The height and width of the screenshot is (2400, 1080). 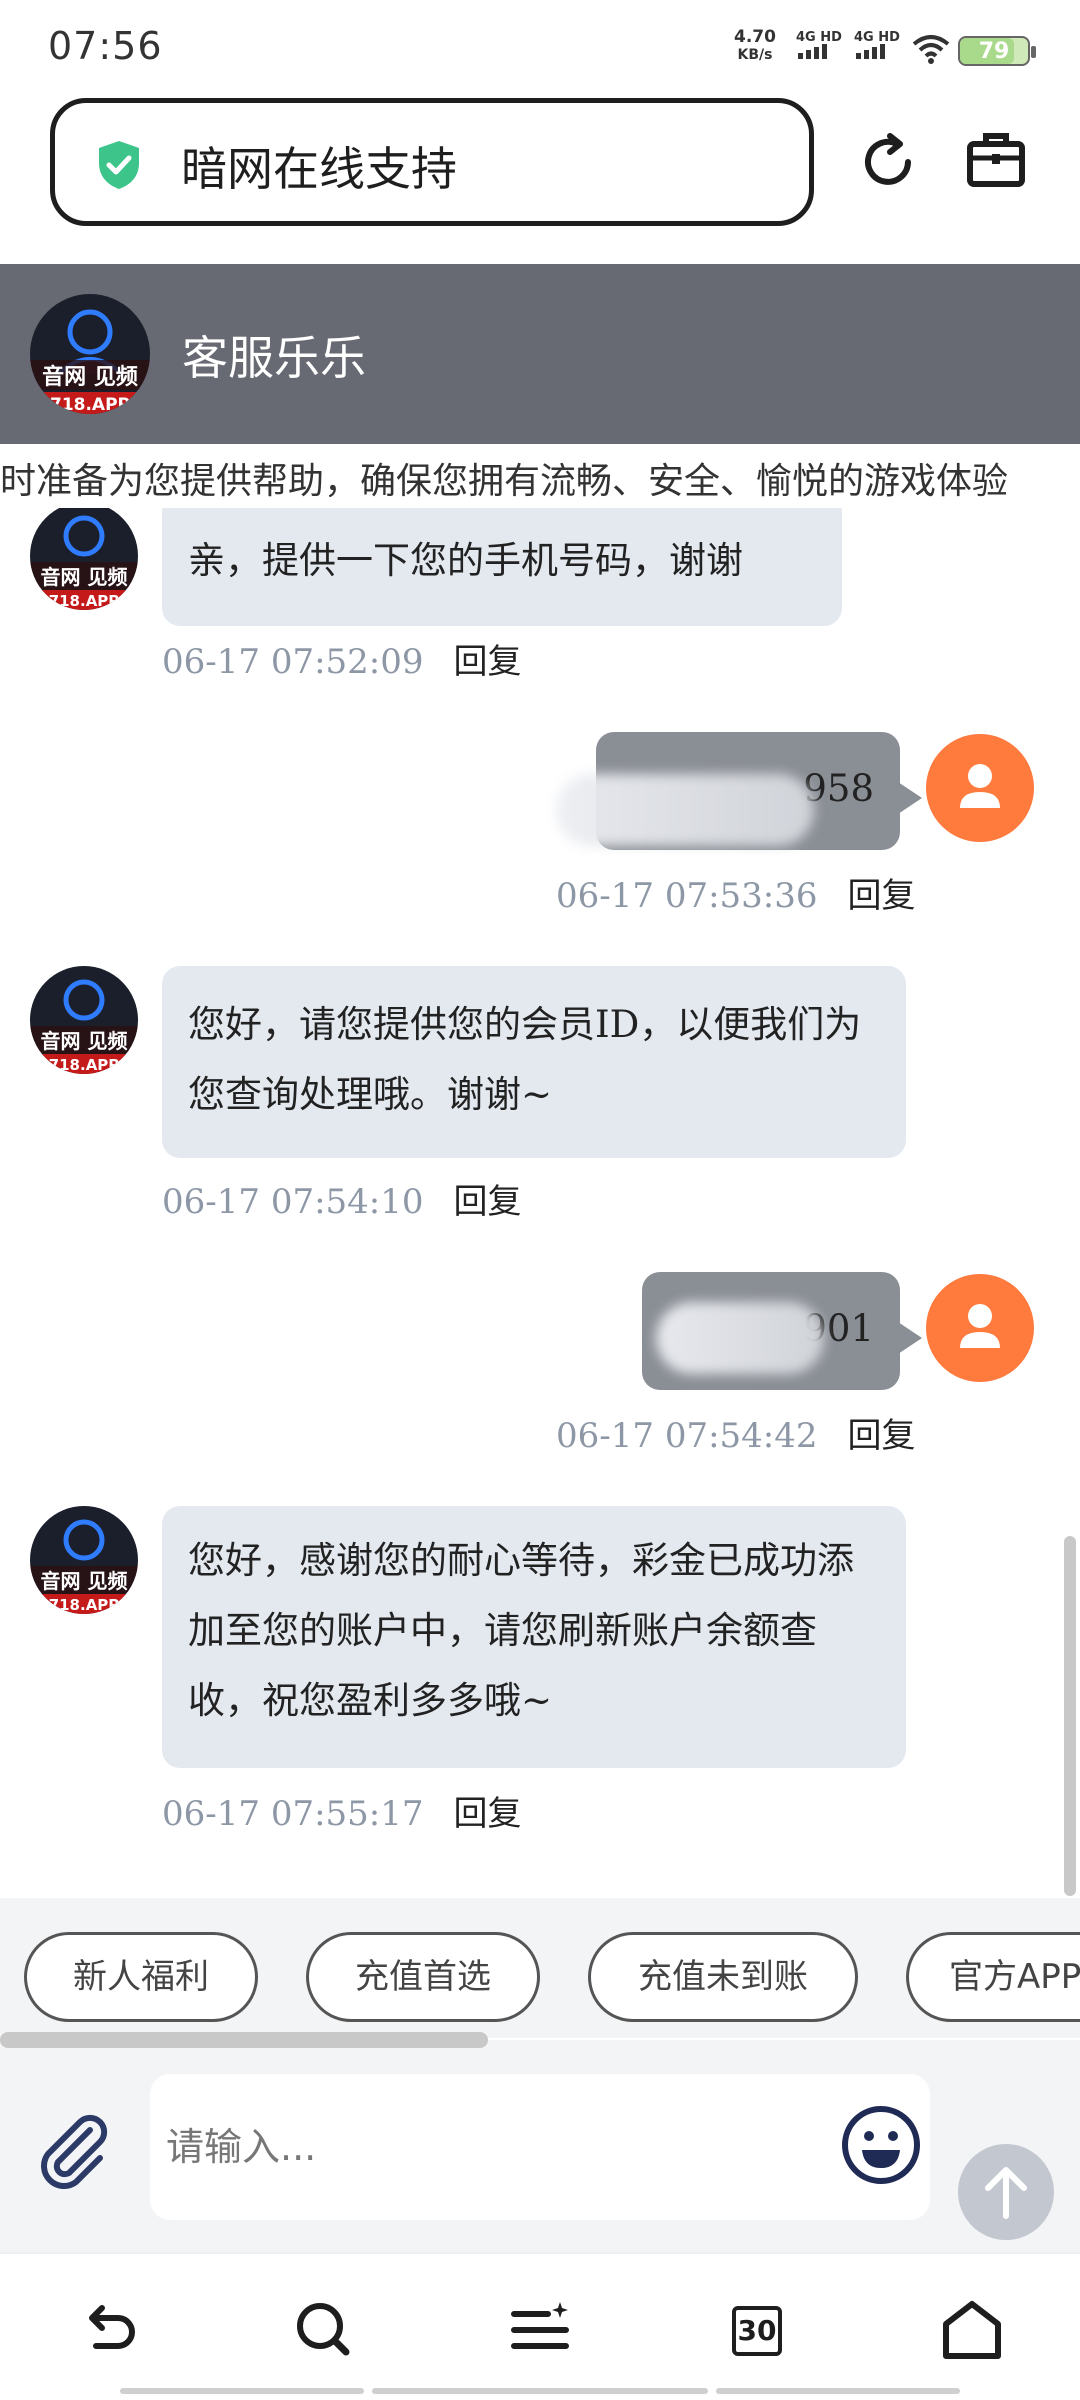 I want to click on scrollbar, so click(x=1070, y=1716).